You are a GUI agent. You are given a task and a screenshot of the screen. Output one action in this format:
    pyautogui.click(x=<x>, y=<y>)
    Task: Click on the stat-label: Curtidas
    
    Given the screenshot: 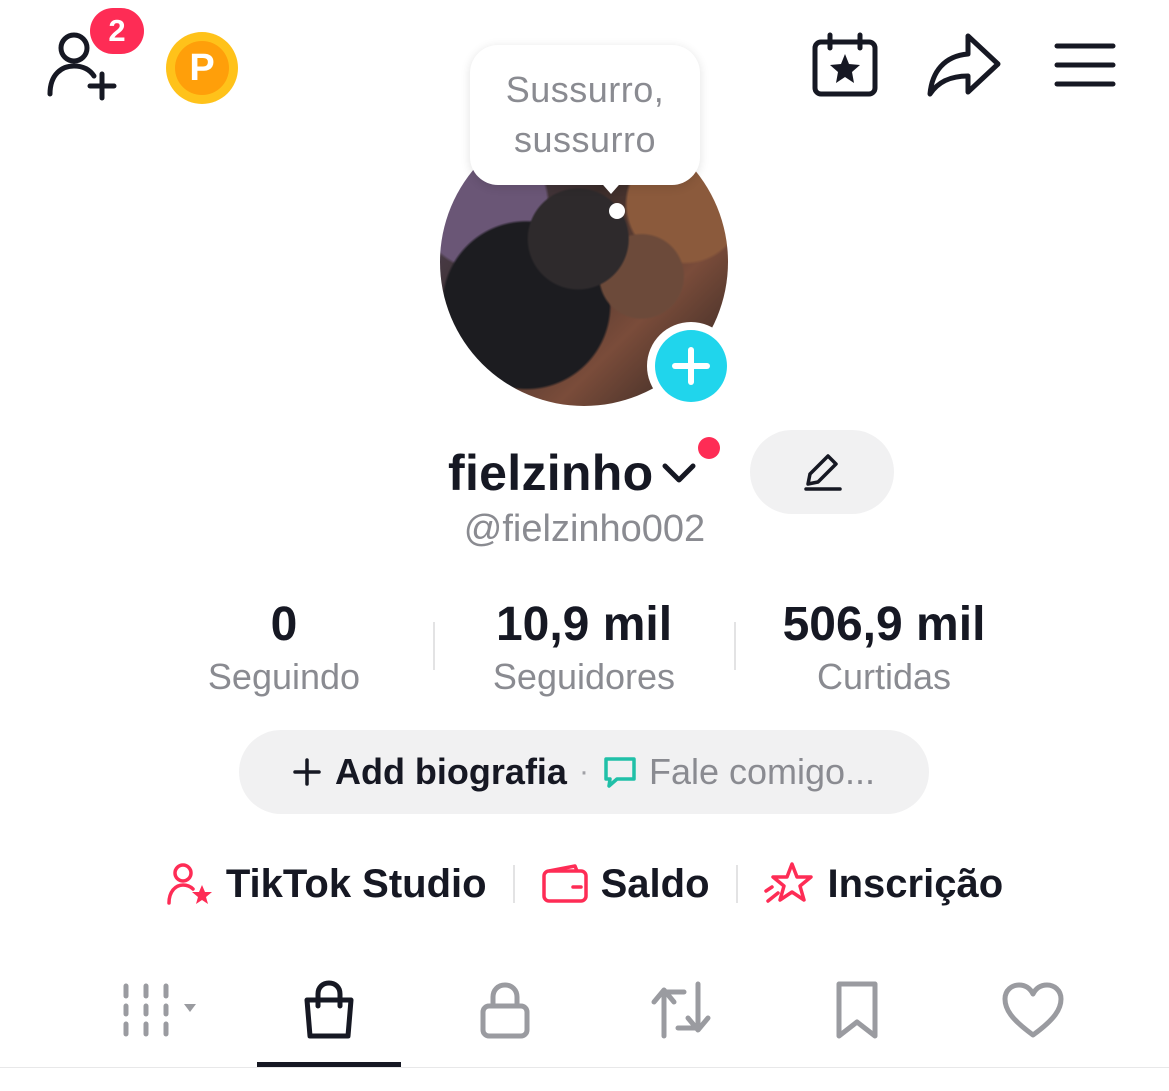 What is the action you would take?
    pyautogui.click(x=884, y=676)
    